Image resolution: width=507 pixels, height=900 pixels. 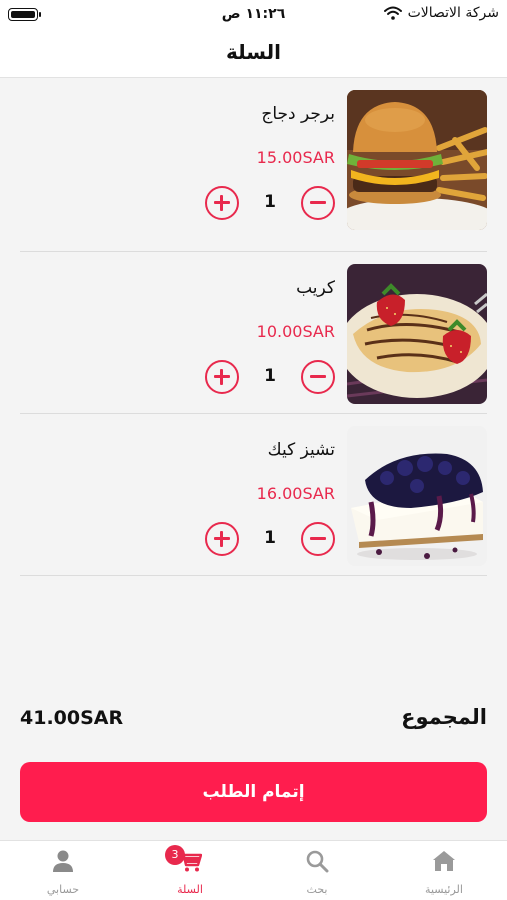 What do you see at coordinates (253, 15) in the screenshot?
I see `status-bar: ١١:٢٦ ص شركة الاتصالات` at bounding box center [253, 15].